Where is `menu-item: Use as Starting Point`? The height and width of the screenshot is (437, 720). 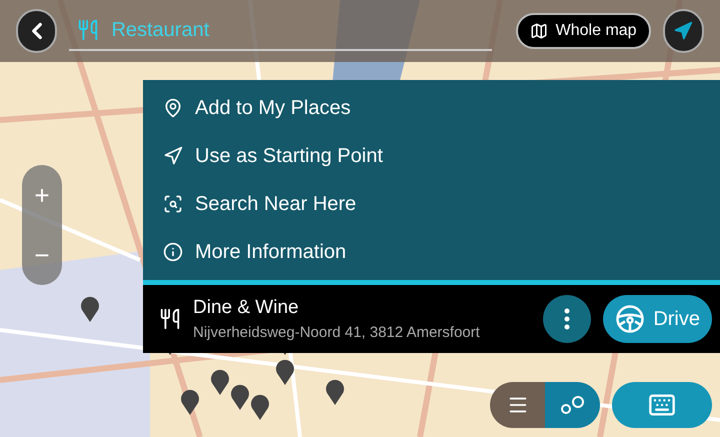
menu-item: Use as Starting Point is located at coordinates (431, 156).